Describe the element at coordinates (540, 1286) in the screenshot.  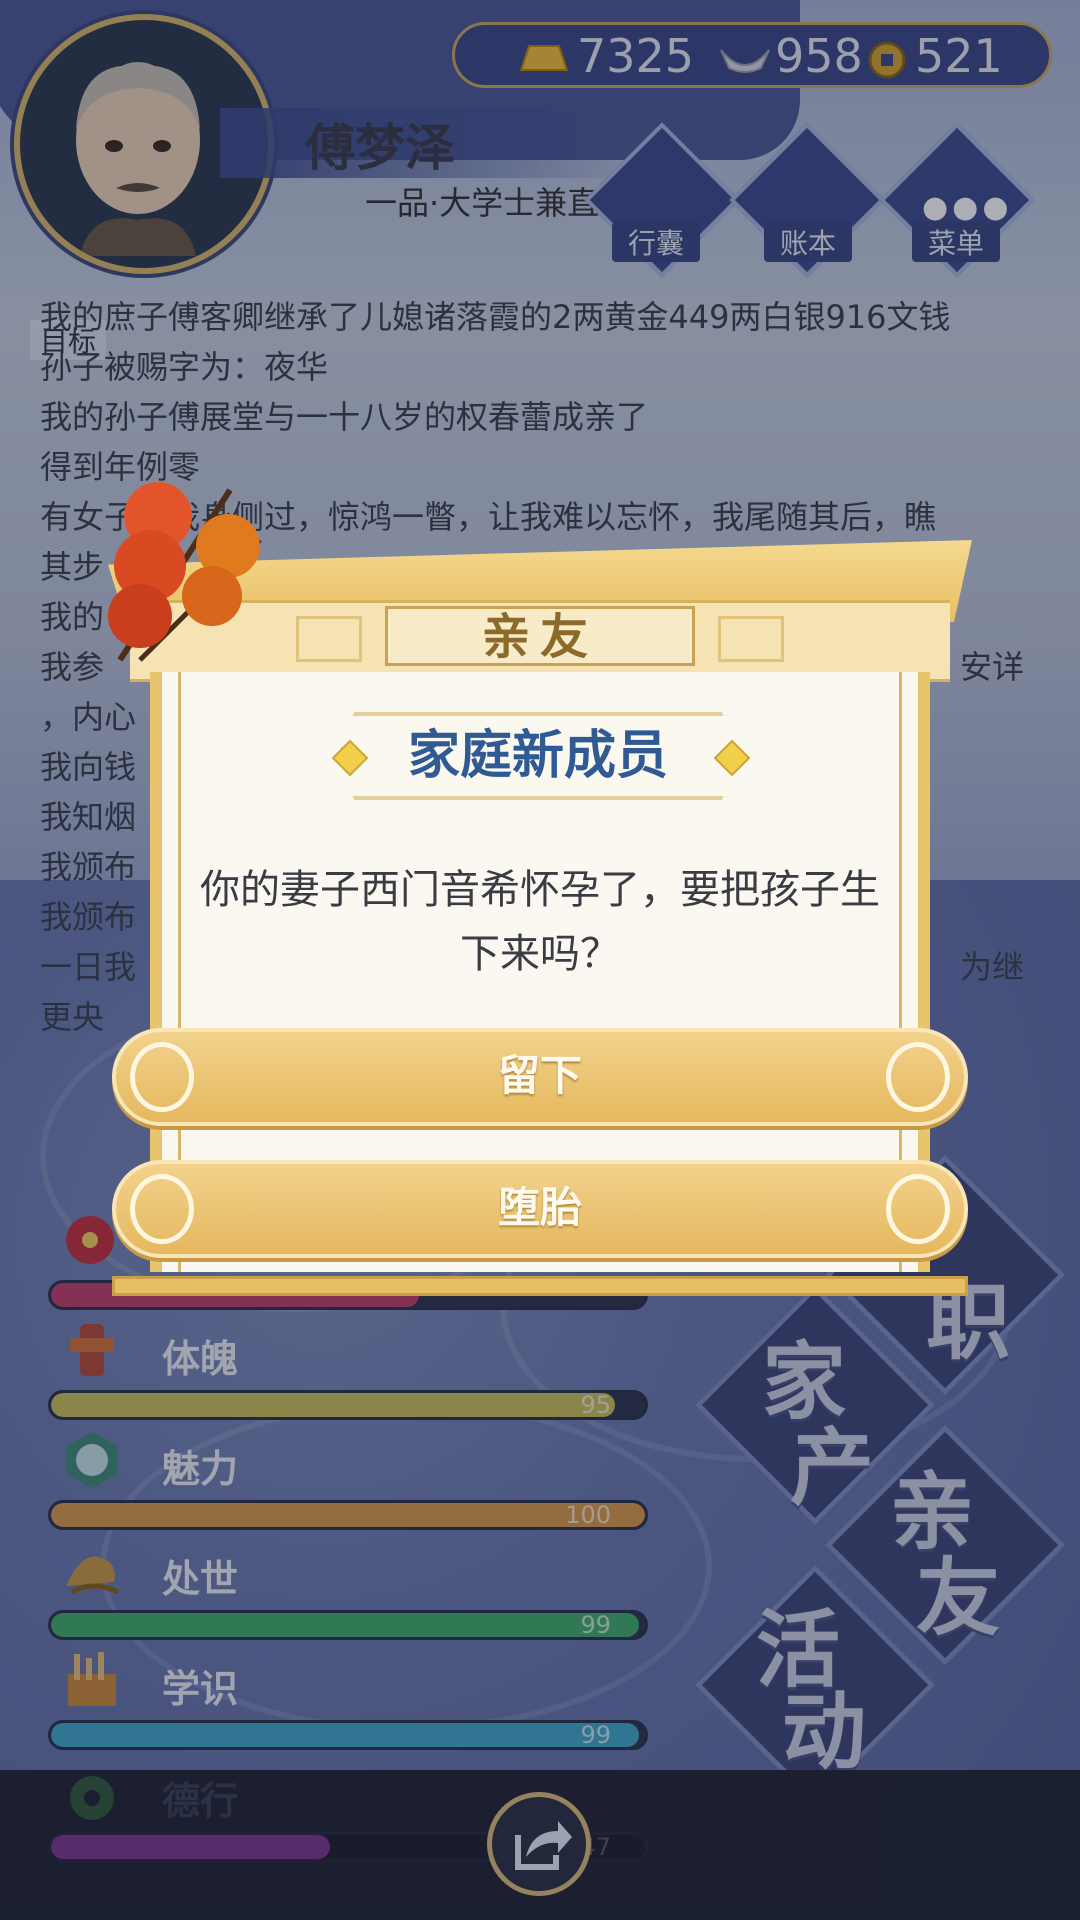
I see `dialog-base` at that location.